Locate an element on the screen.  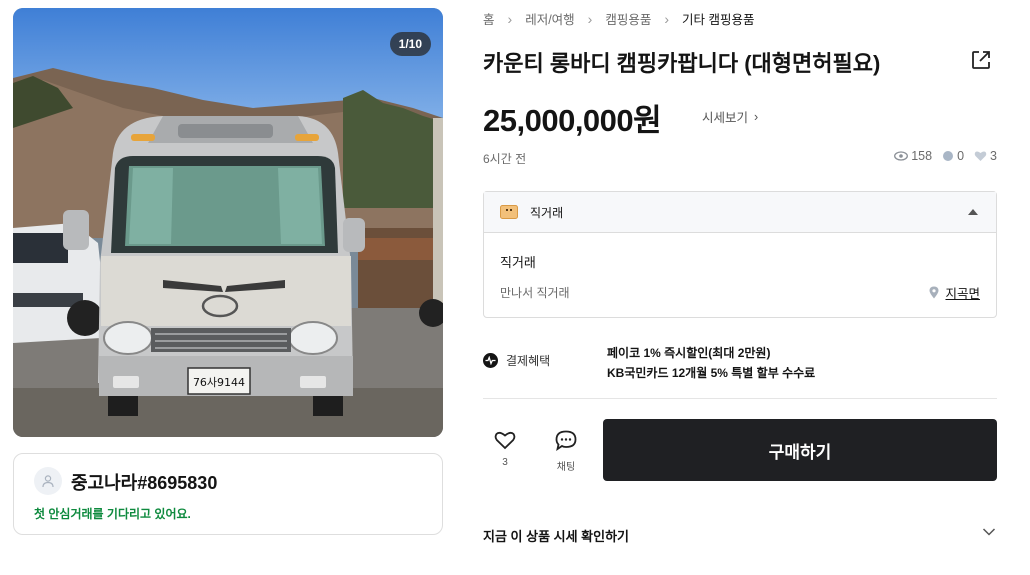
market-price-link: 시세보기 › is located at coordinates (730, 116).